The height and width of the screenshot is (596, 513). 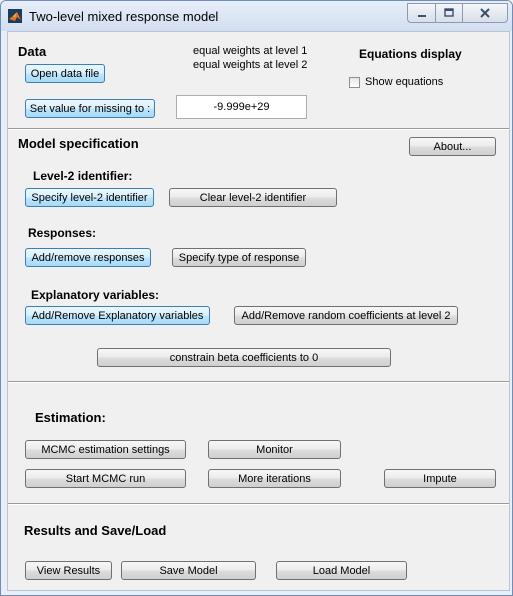 I want to click on window-title: Two-level mixed response model, so click(x=124, y=16).